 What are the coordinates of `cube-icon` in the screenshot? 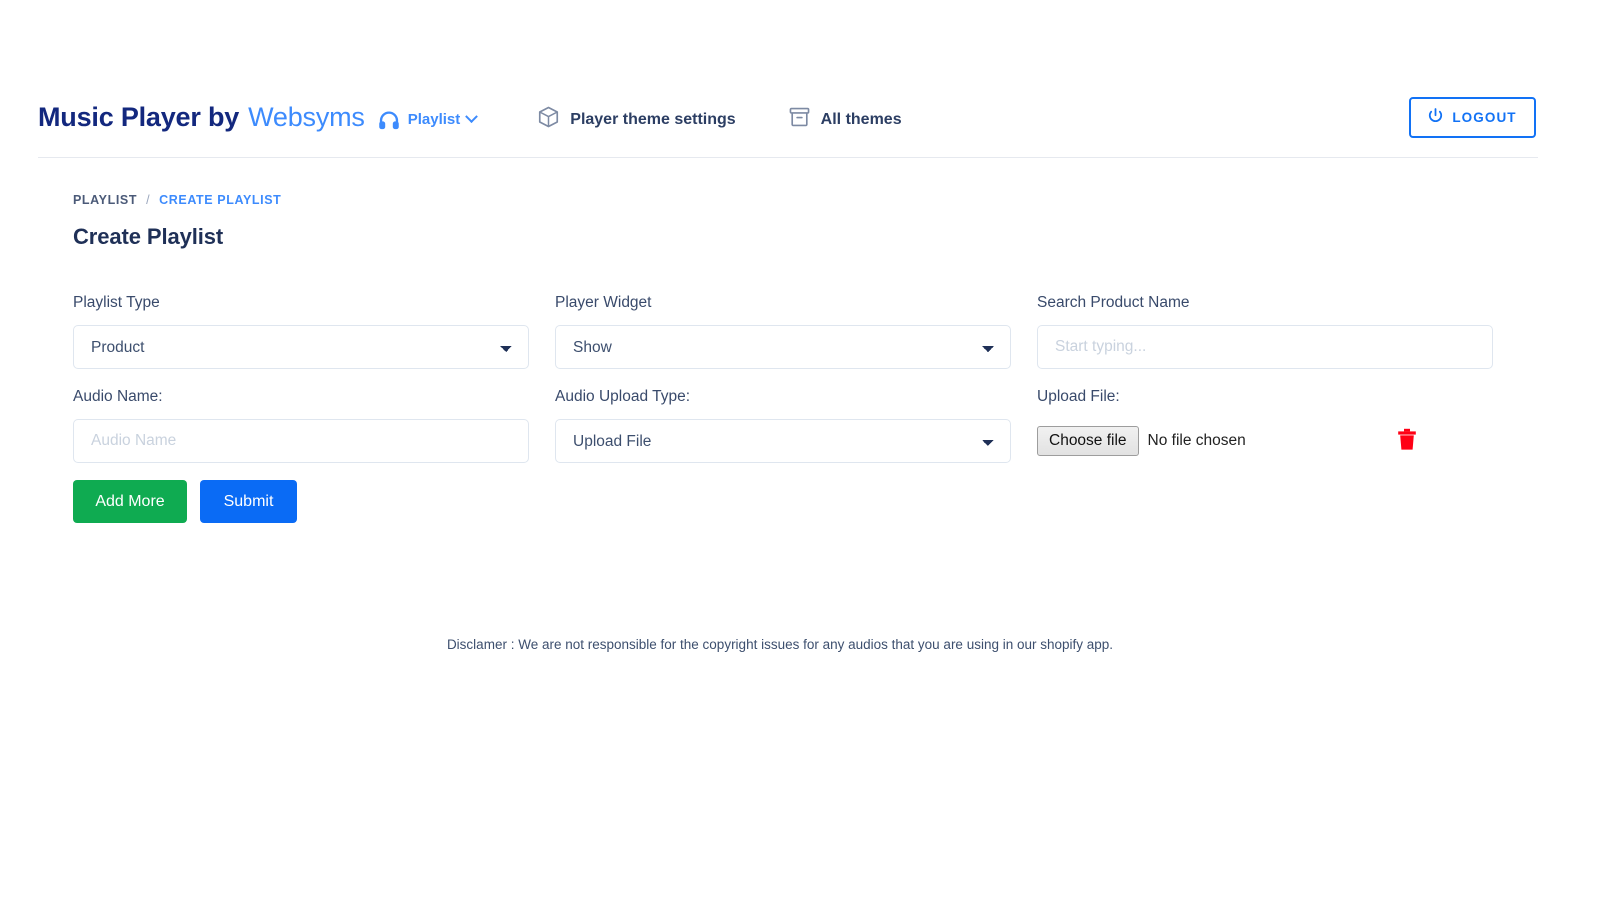 It's located at (548, 119).